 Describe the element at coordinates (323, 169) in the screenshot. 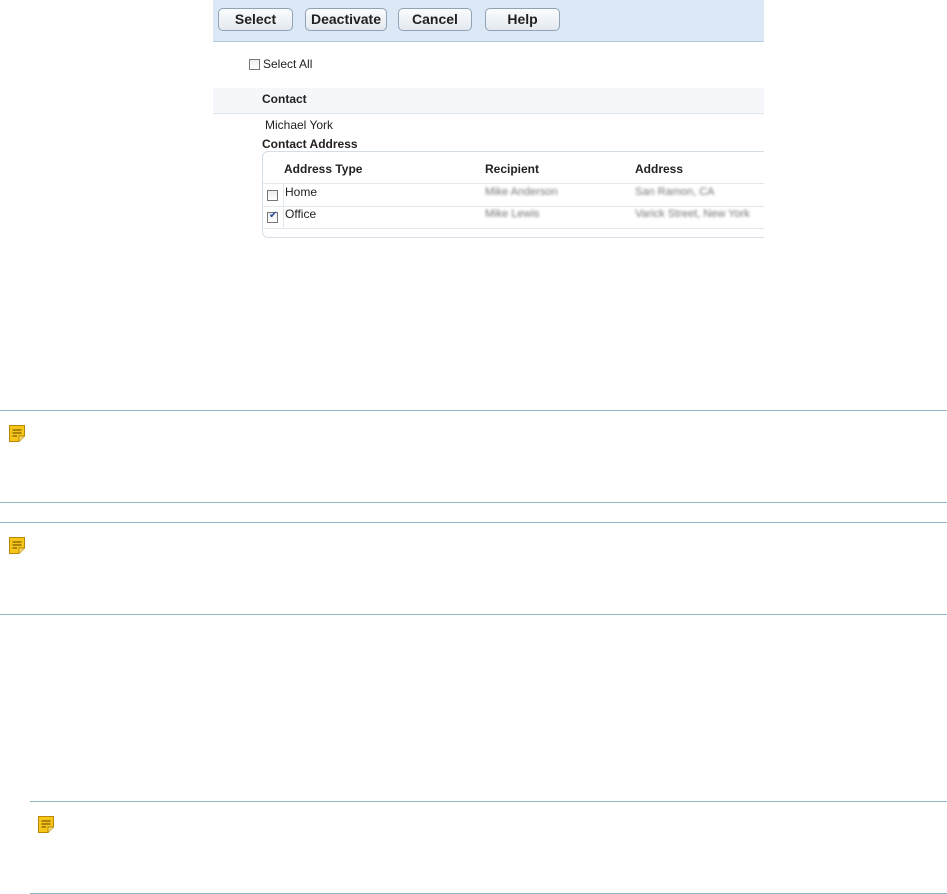

I see `column-header-address-type: Address Type` at that location.